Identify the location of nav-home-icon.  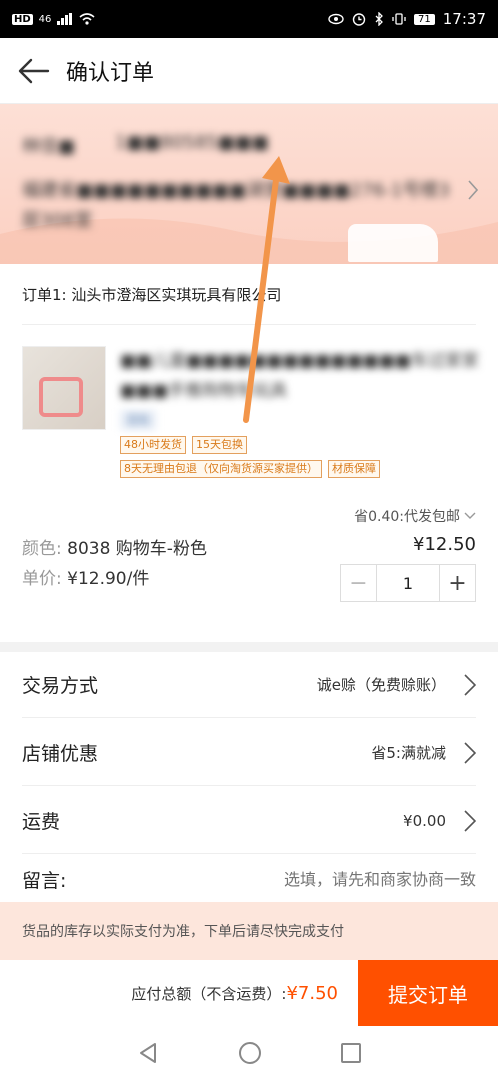
(250, 1053).